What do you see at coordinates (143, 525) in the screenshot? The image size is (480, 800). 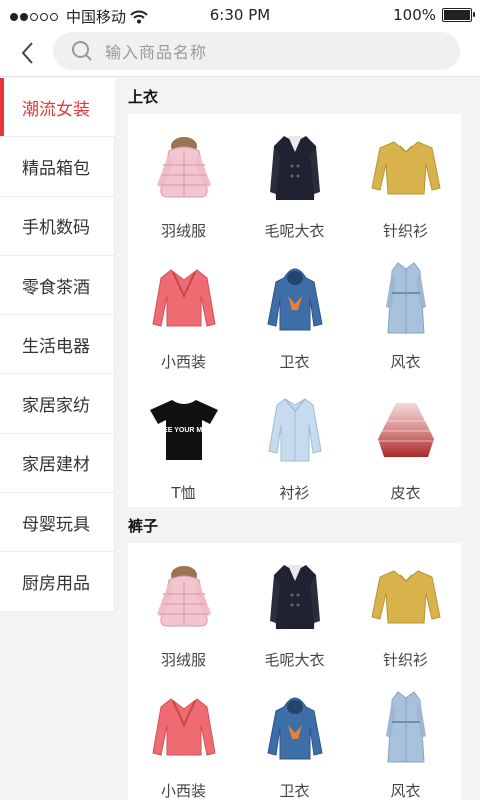 I see `section-title: 裤子` at bounding box center [143, 525].